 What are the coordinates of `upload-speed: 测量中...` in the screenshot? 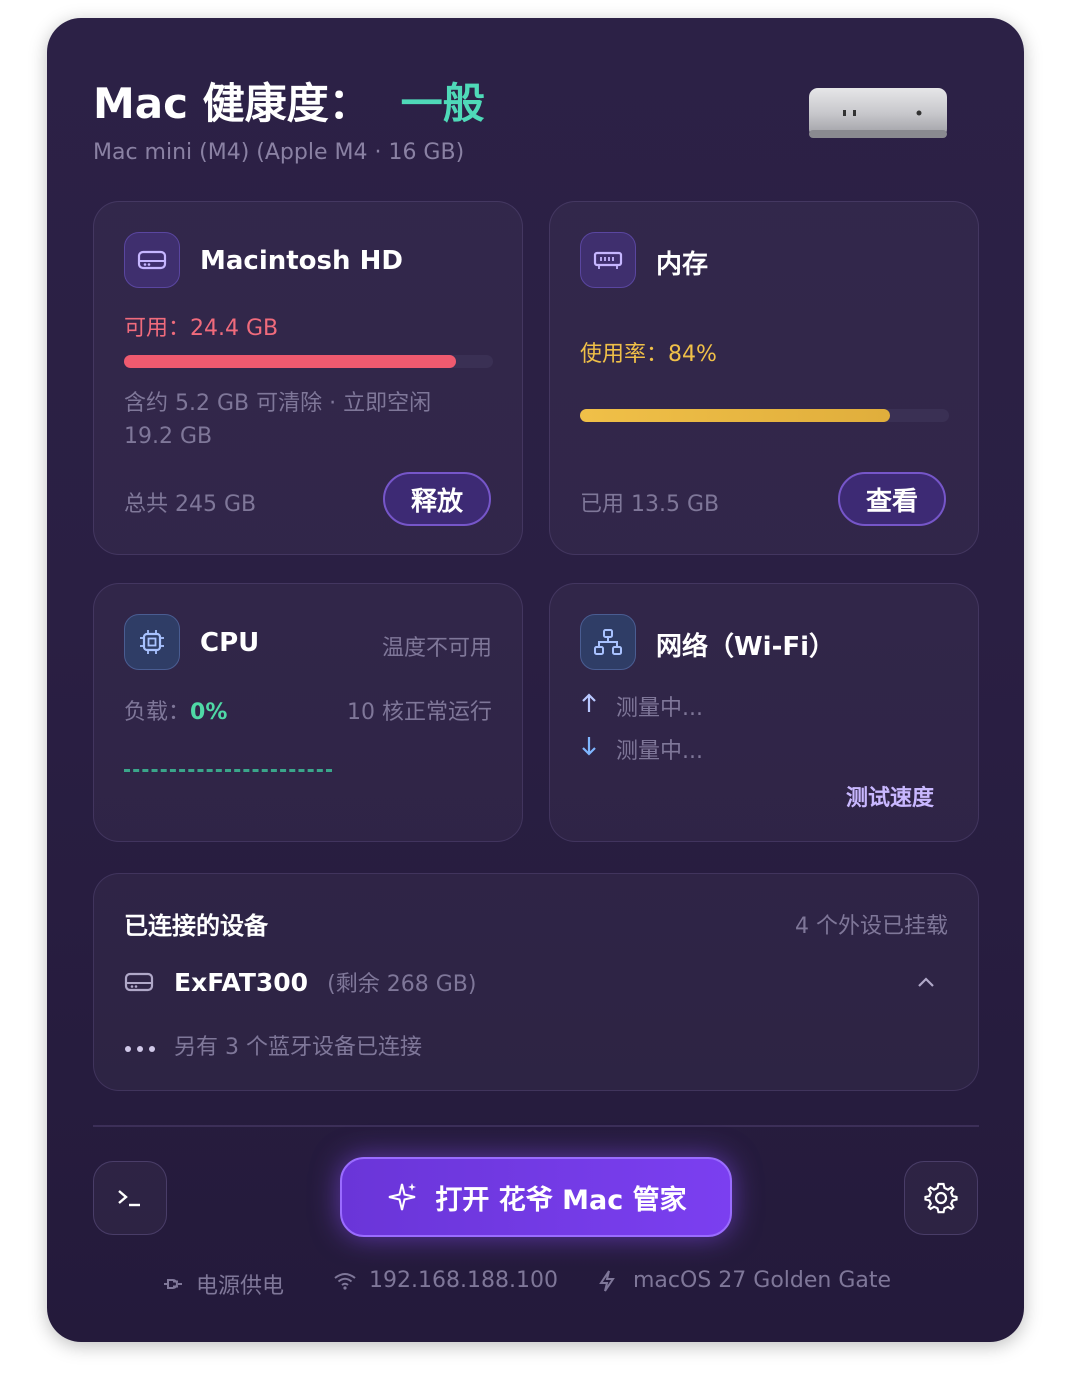 It's located at (659, 708).